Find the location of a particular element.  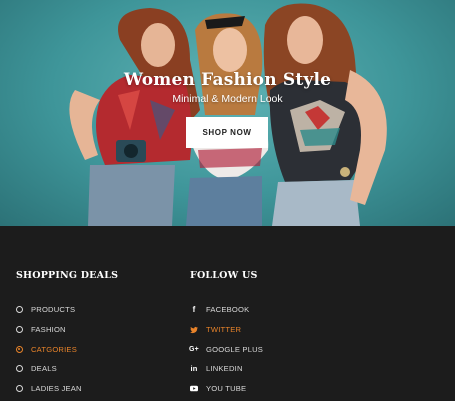

social-link-label: TWITTER is located at coordinates (224, 330).